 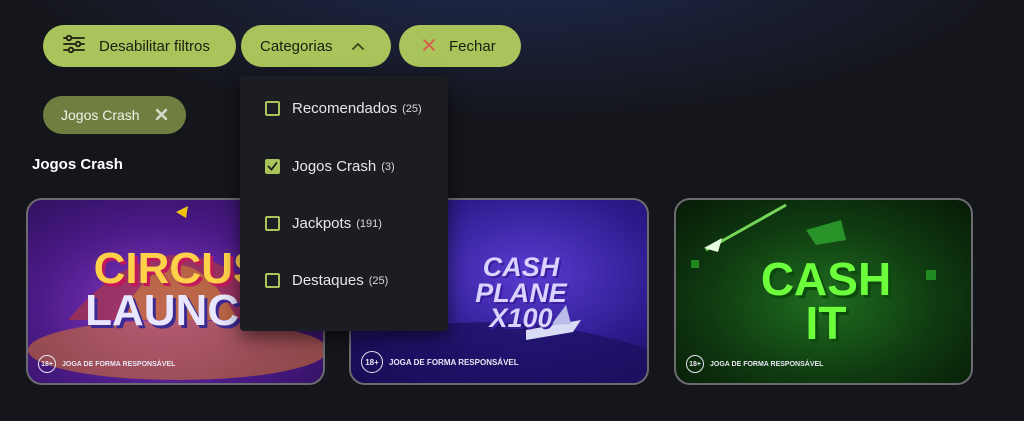 I want to click on categories-label: Categorias, so click(x=296, y=46).